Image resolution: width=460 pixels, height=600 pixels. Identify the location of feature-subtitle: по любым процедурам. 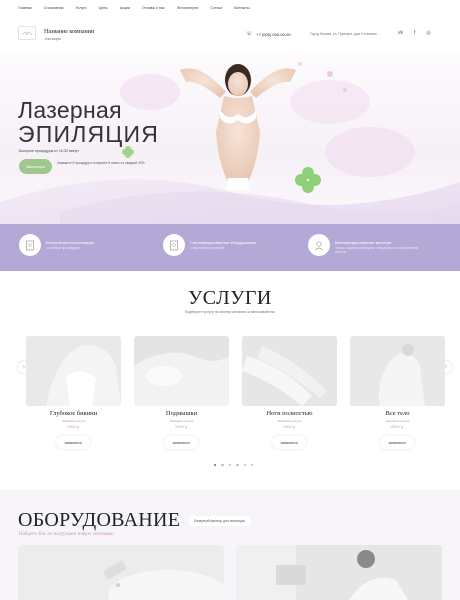
(63, 248).